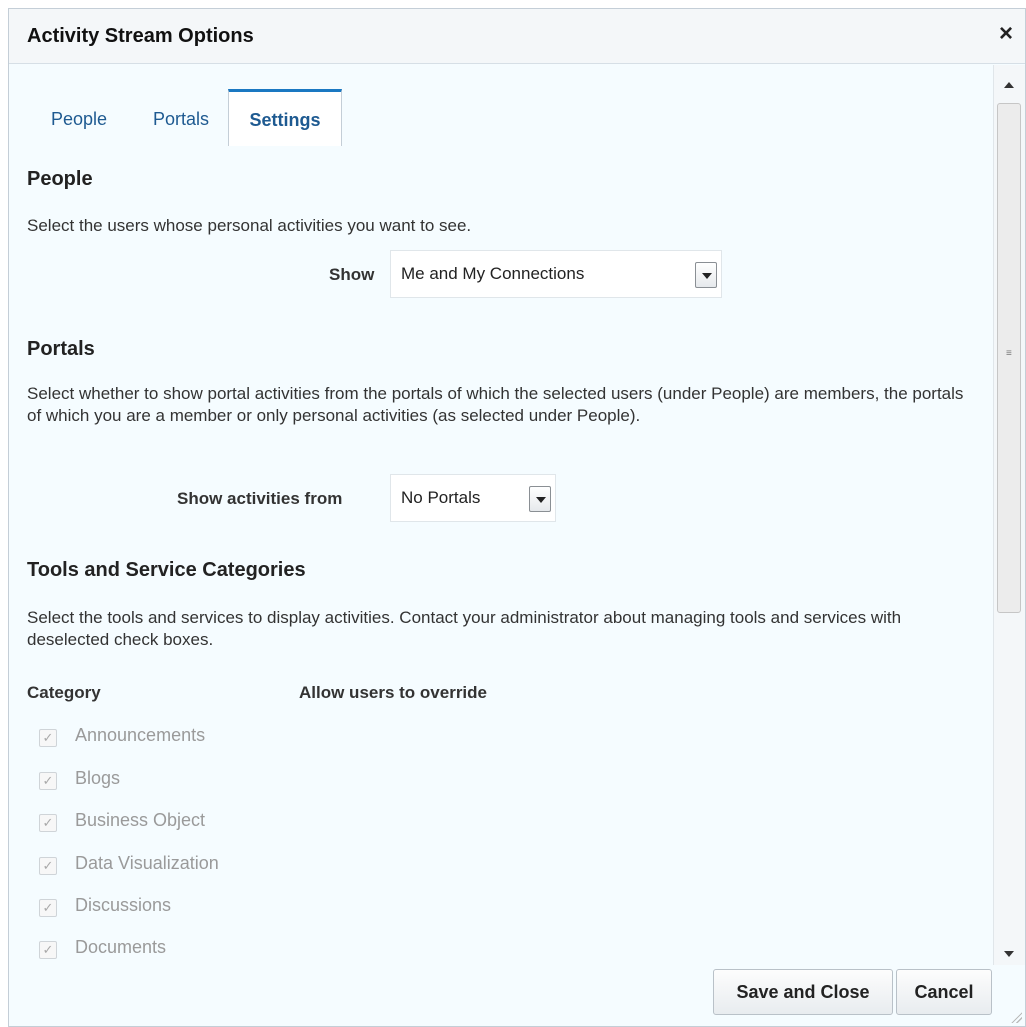 This screenshot has height=1027, width=1026. I want to click on tools-heading: Tools and Service Categories, so click(166, 570).